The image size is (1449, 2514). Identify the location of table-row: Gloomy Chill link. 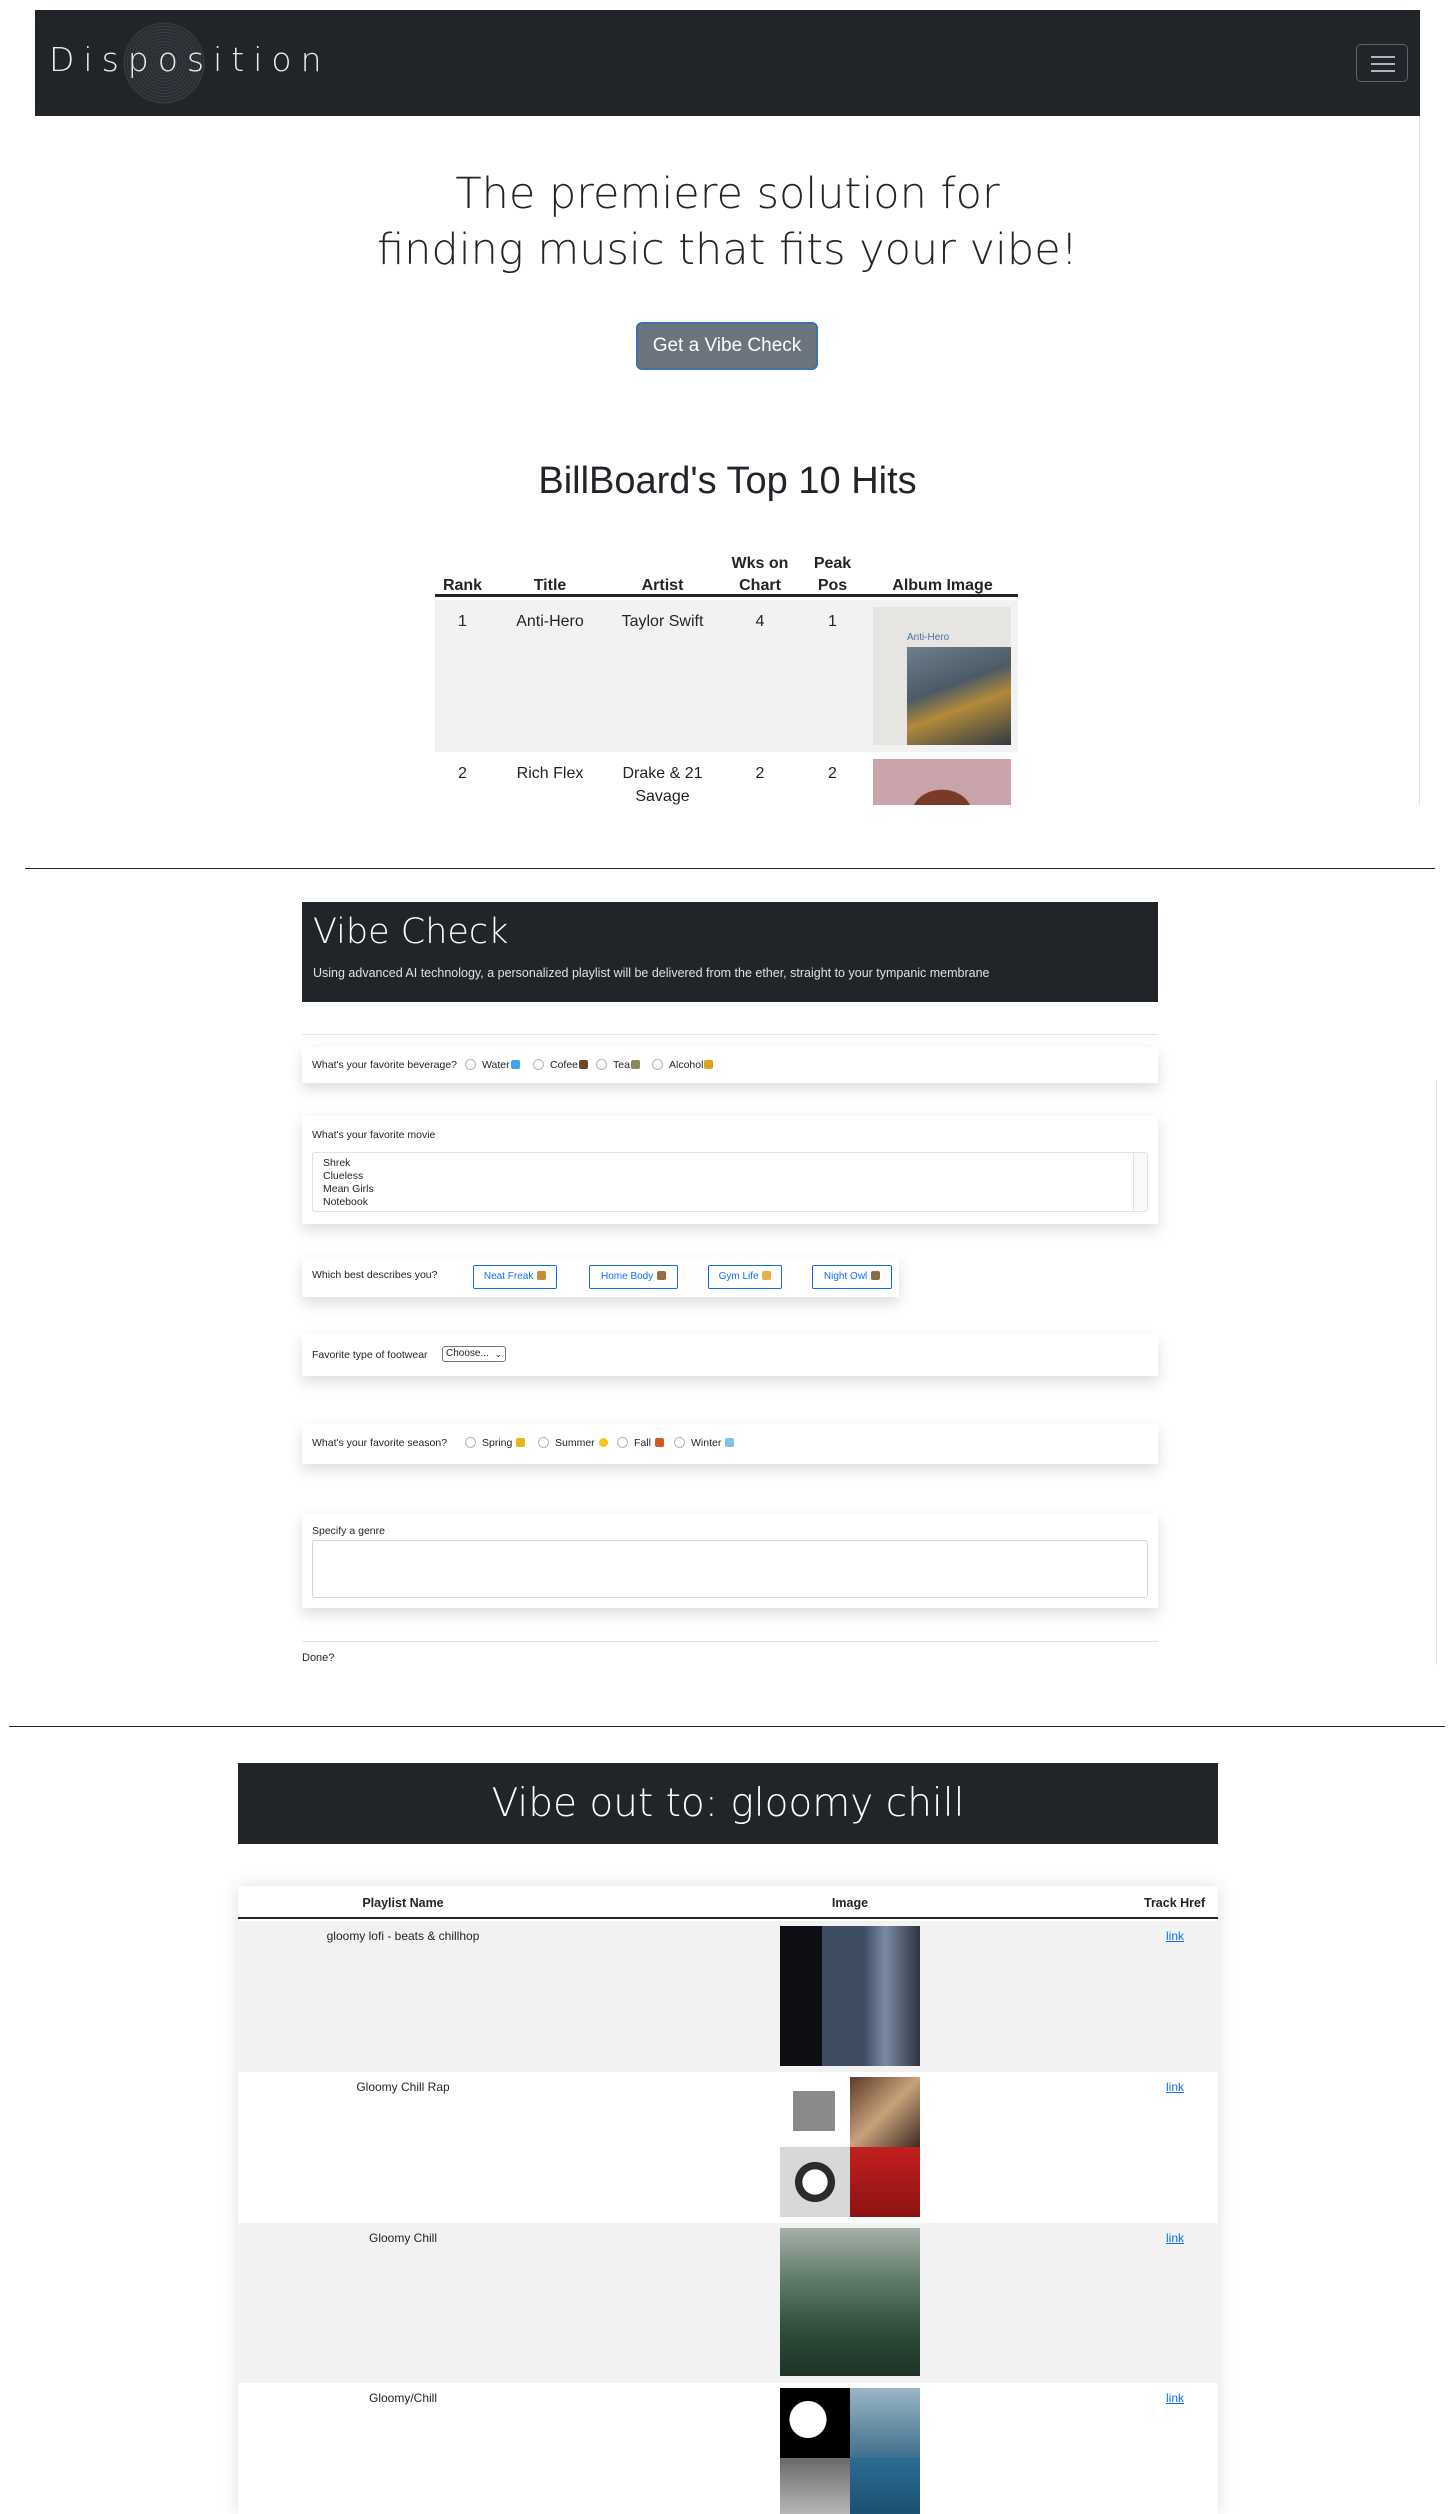
(728, 2303).